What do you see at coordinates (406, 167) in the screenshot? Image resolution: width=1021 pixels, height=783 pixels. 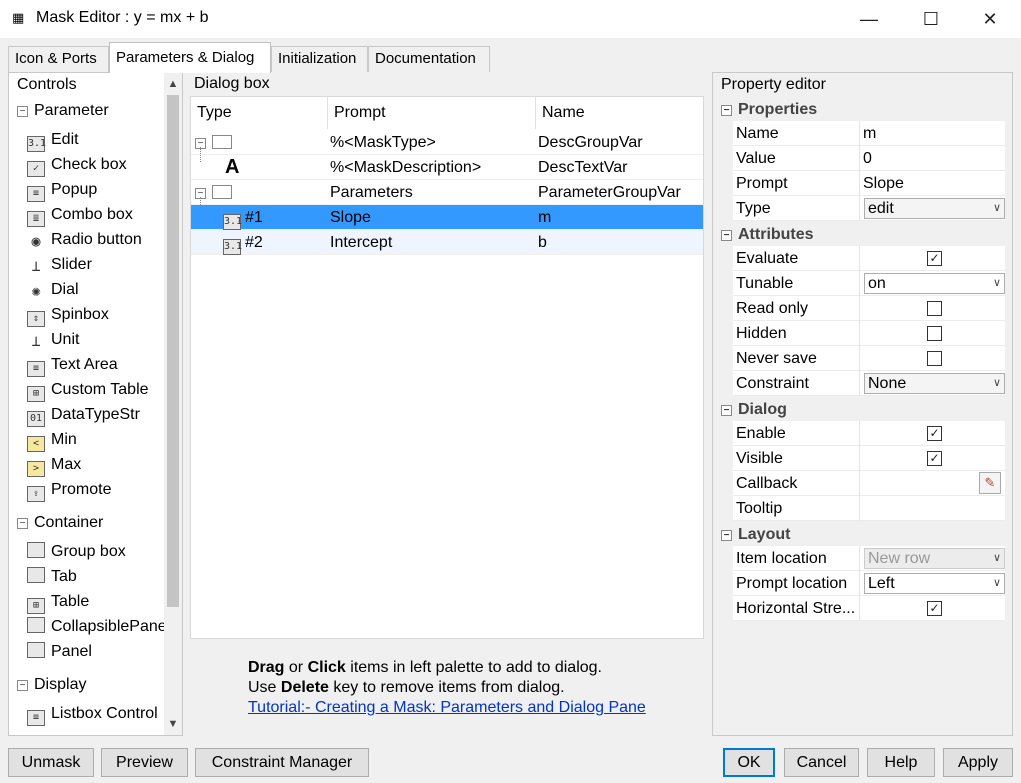 I see `prompt-cell: %<MaskDescription>` at bounding box center [406, 167].